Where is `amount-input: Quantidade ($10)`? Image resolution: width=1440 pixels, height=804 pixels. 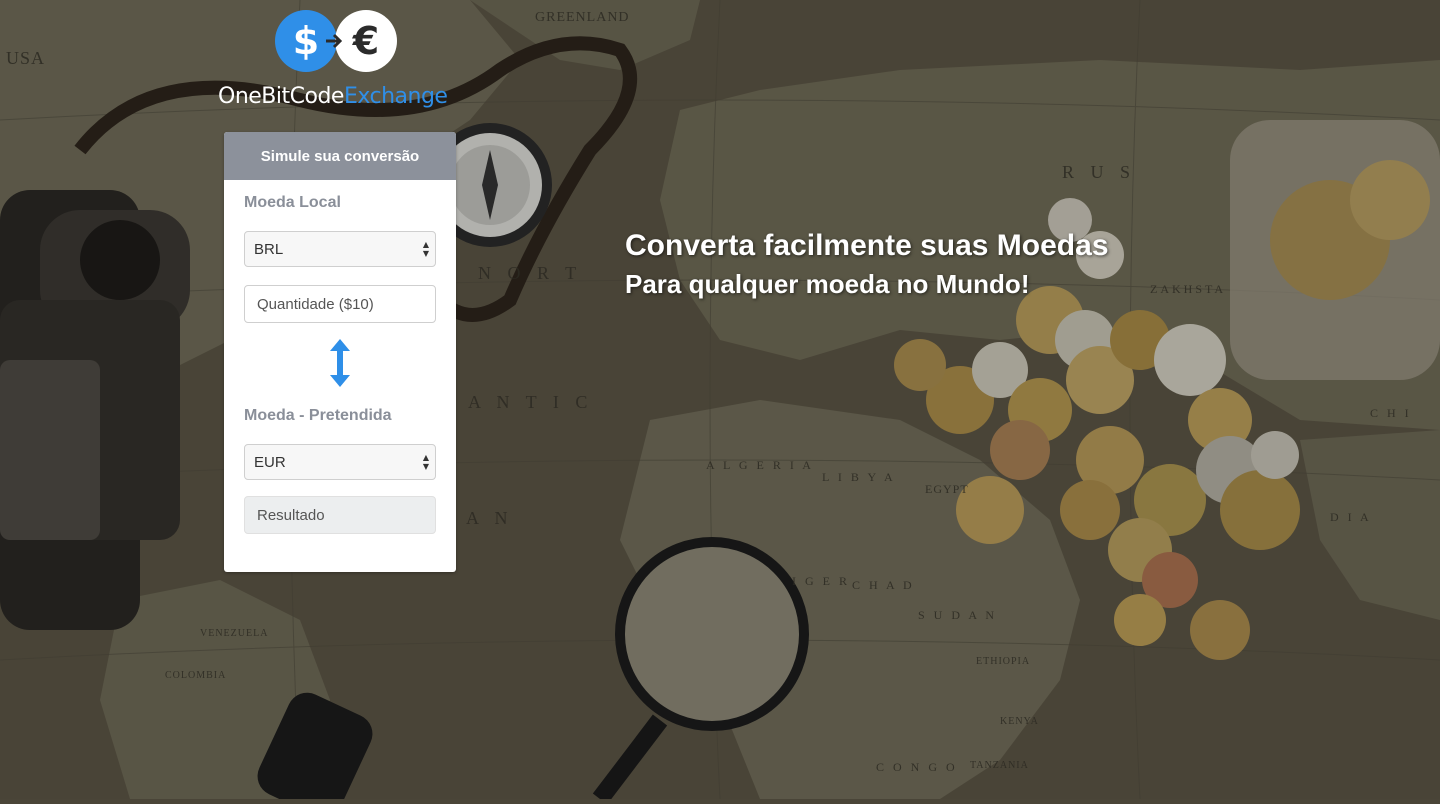
amount-input: Quantidade ($10) is located at coordinates (340, 304).